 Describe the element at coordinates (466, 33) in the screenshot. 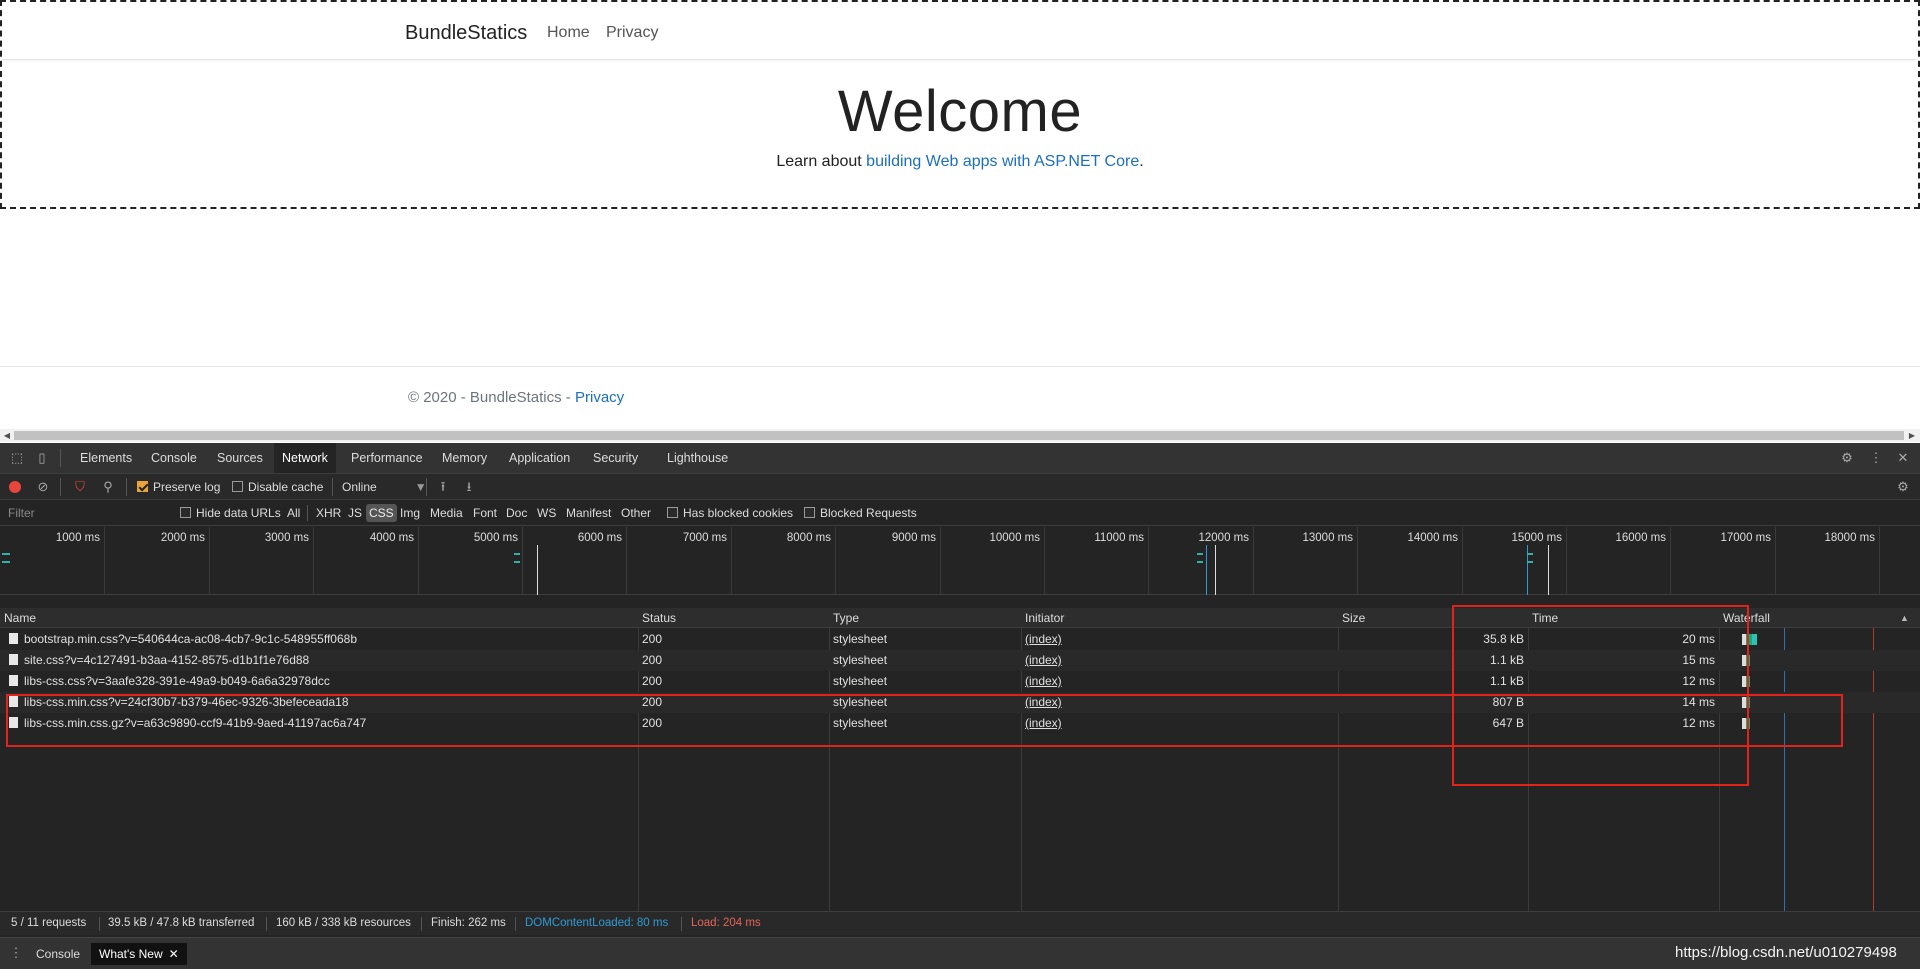

I see `site-brand: BundleStatics` at that location.